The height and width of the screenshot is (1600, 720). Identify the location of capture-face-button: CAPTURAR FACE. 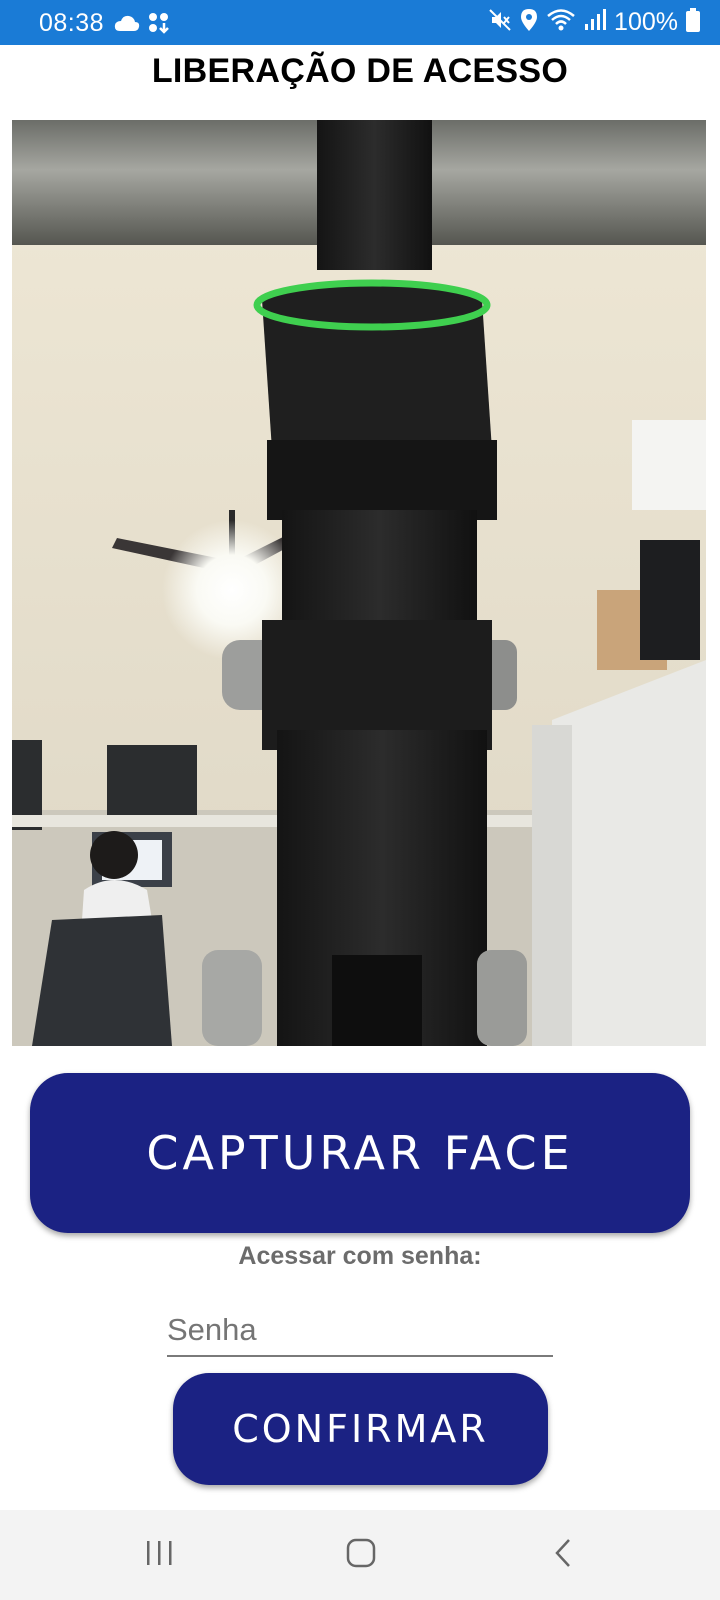
(360, 1153).